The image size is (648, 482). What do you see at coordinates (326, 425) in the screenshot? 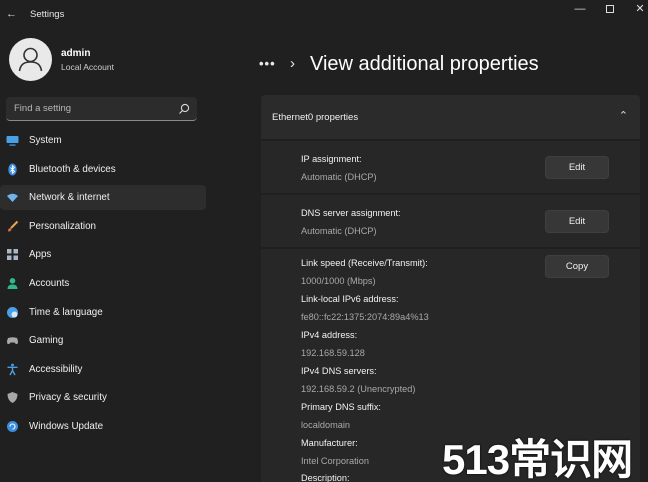
I see `dns-suffix-value: localdomain` at bounding box center [326, 425].